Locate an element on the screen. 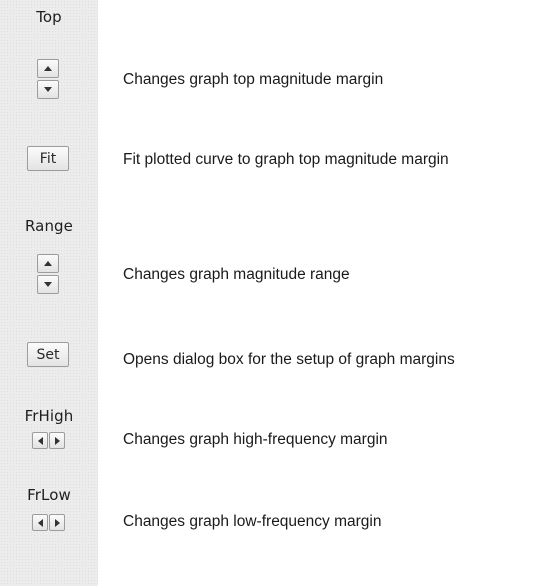 The width and height of the screenshot is (556, 586). range-down-button is located at coordinates (48, 284).